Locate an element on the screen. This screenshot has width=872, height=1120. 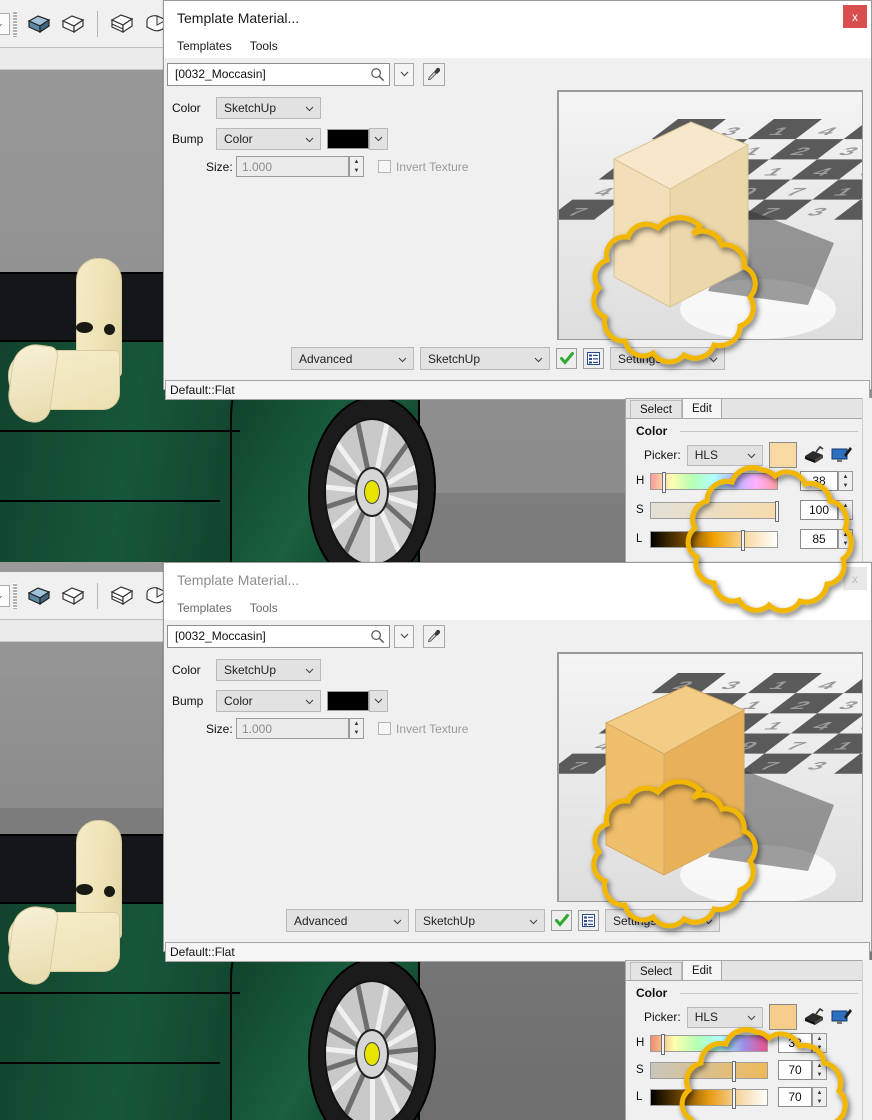
lightness-value-input: 85 is located at coordinates (819, 539).